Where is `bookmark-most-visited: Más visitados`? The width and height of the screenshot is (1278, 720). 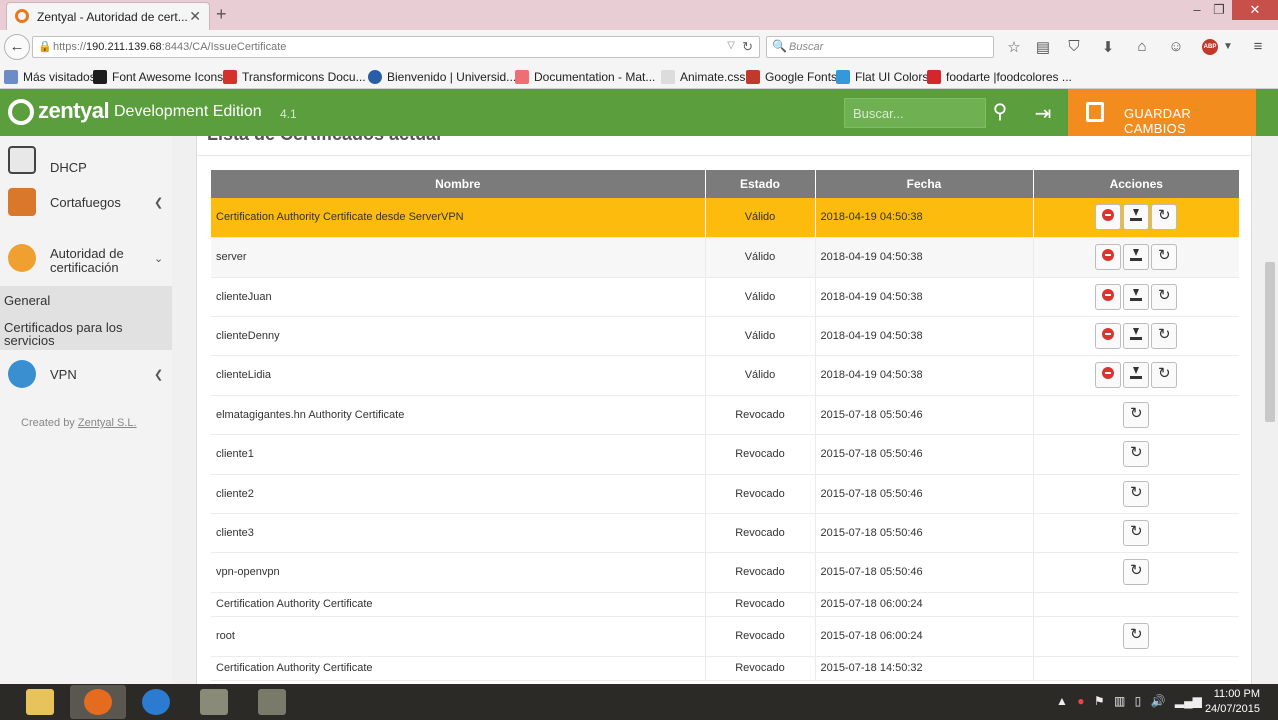
bookmark-most-visited: Más visitados is located at coordinates (50, 77).